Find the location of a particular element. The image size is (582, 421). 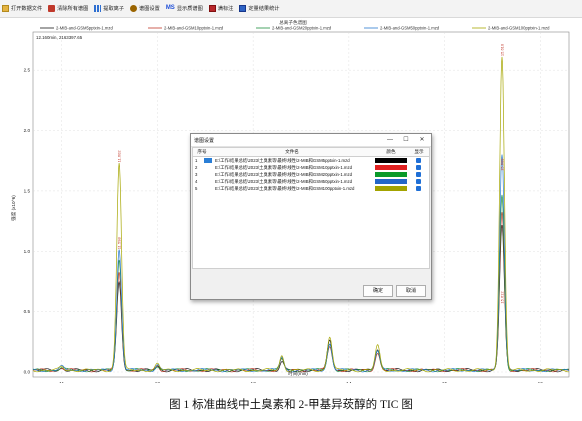

y-tick-label: 1.0 is located at coordinates (27, 251).